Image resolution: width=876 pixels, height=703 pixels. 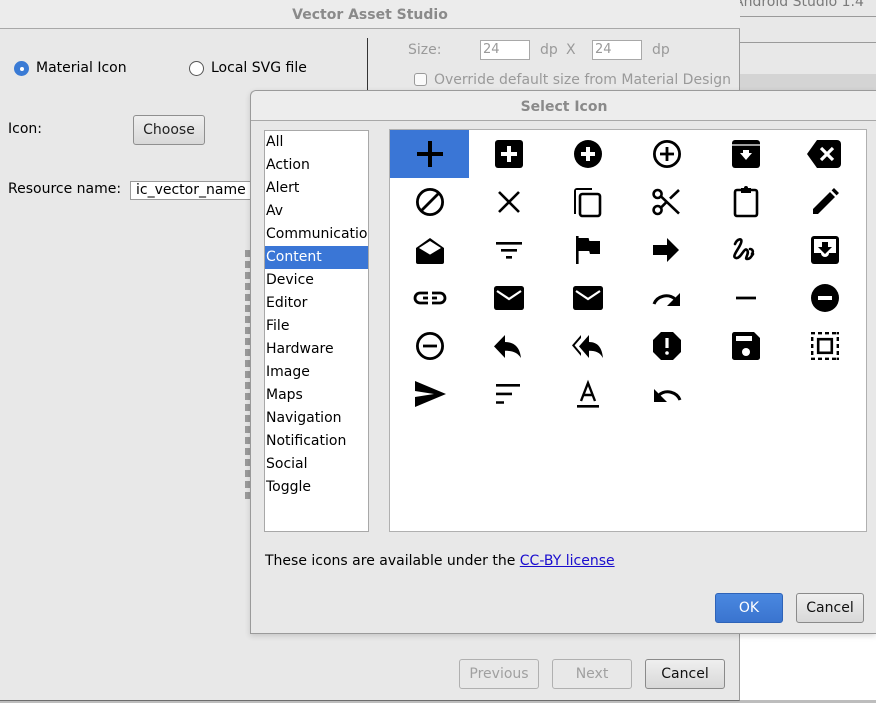 What do you see at coordinates (743, 249) in the screenshot?
I see `gesture-icon` at bounding box center [743, 249].